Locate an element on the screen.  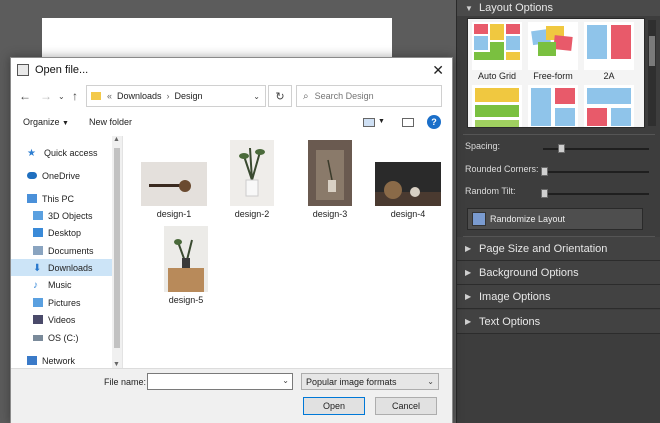
auto-grid-icon is located at coordinates (497, 42).